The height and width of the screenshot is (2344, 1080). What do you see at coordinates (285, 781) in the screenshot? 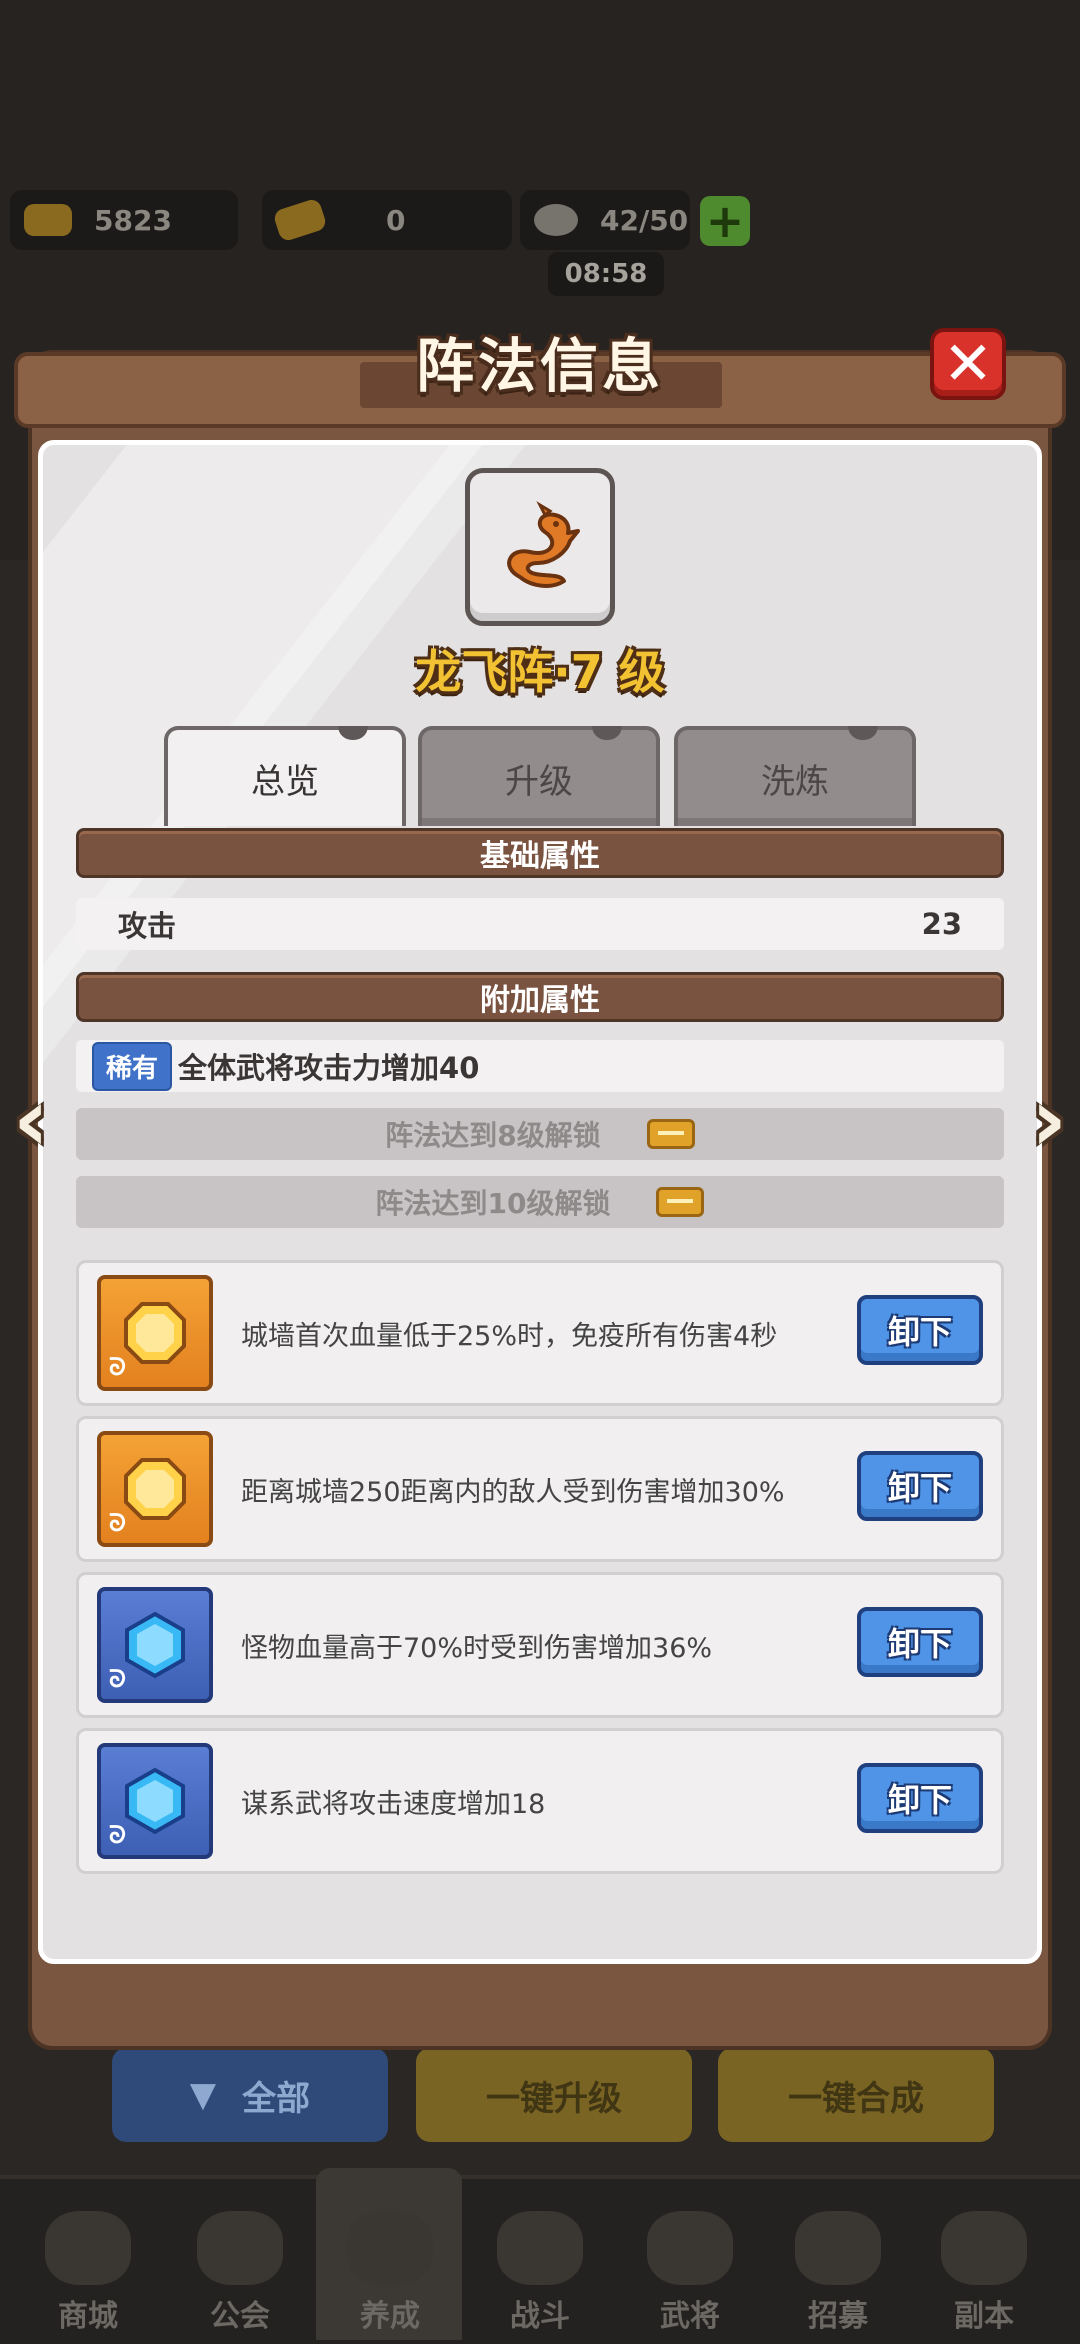
I see `tab-overview-label: 总览` at bounding box center [285, 781].